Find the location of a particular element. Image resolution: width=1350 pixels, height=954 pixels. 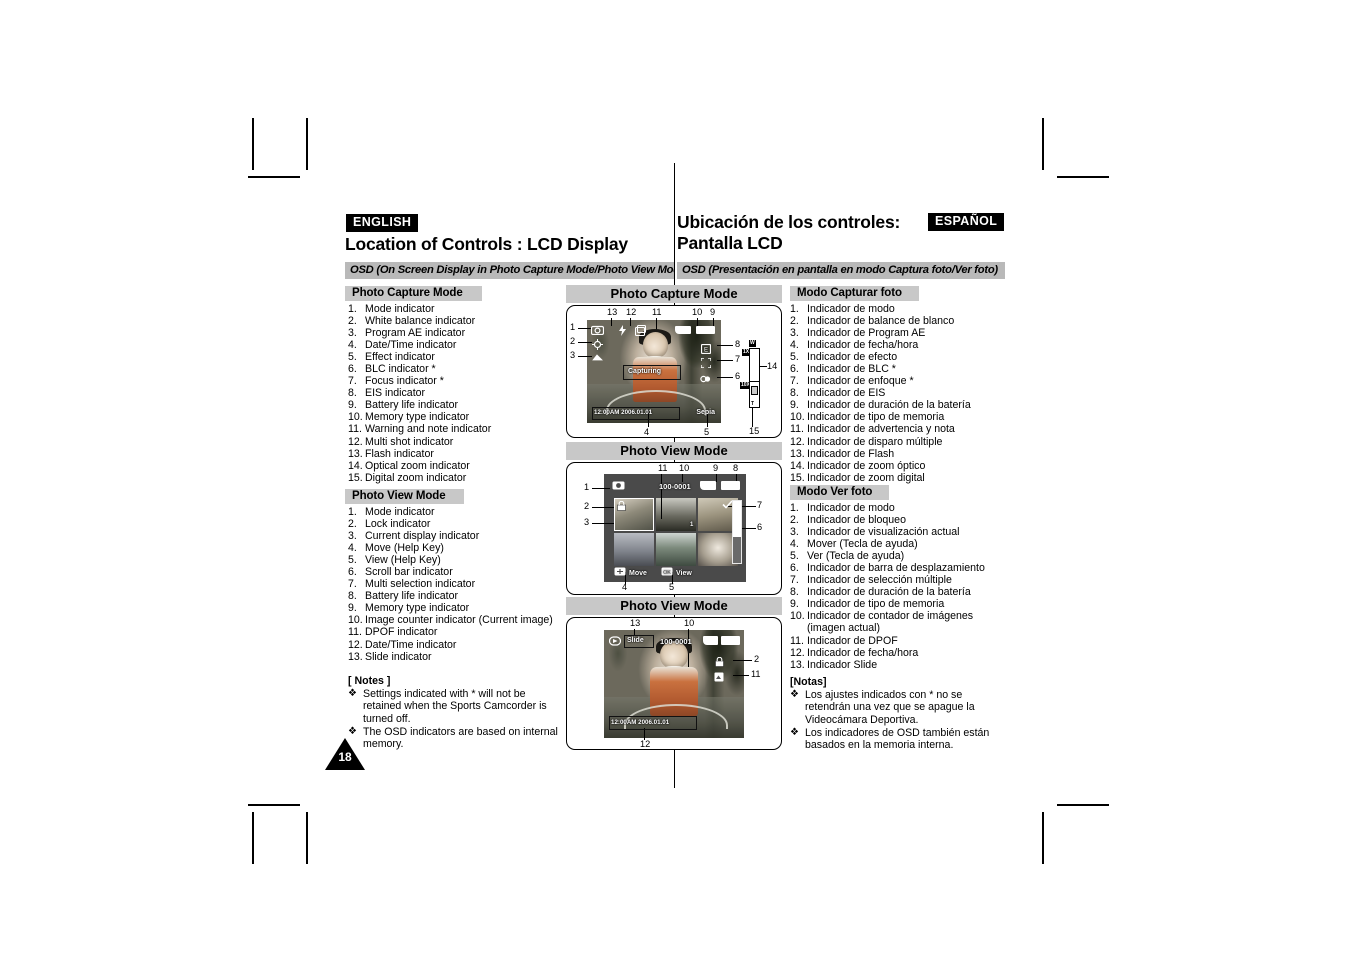

list-item: 4. Move (Help Key) is located at coordinates (460, 548).